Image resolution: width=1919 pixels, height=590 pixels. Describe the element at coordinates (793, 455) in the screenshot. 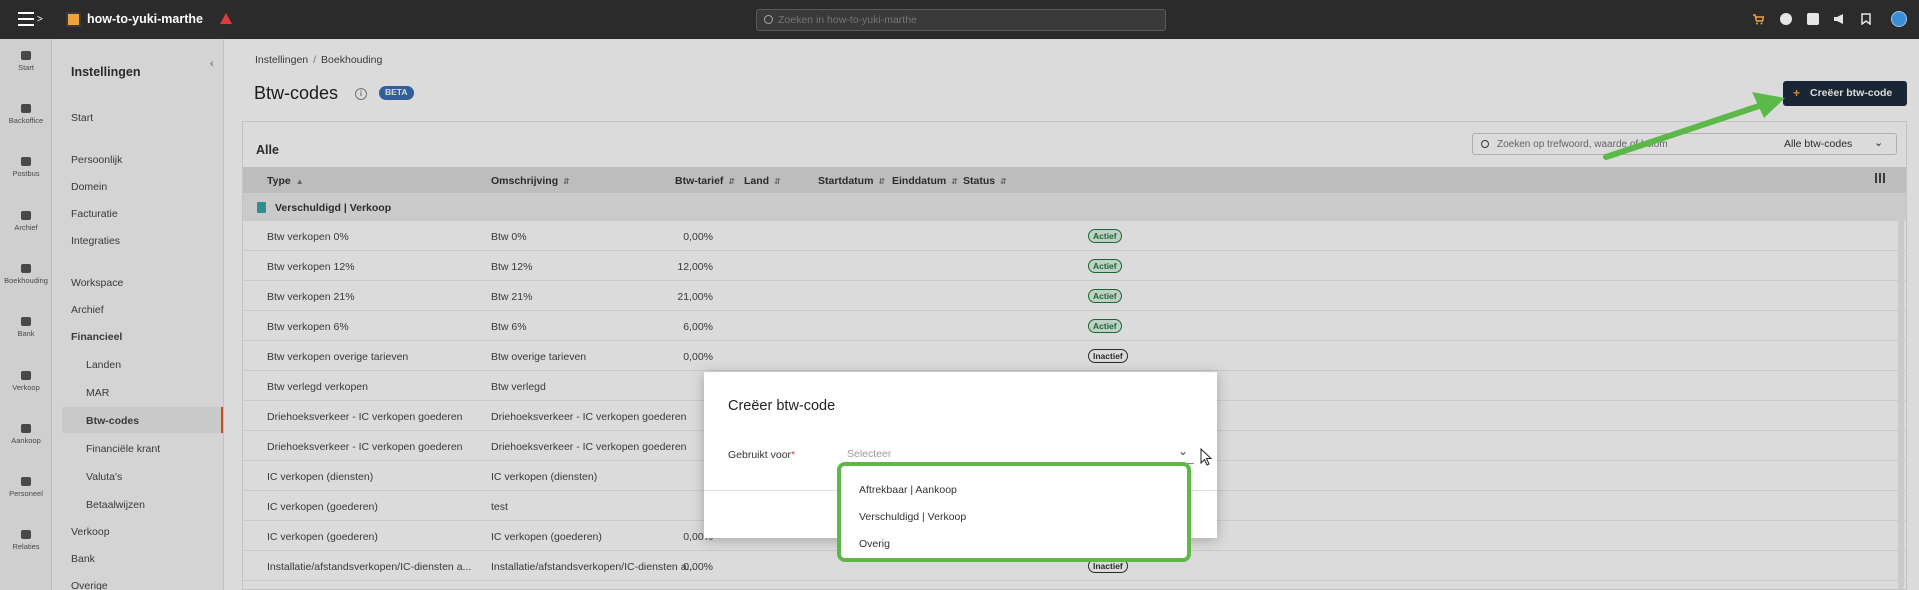

I see `required-mark: *` at that location.